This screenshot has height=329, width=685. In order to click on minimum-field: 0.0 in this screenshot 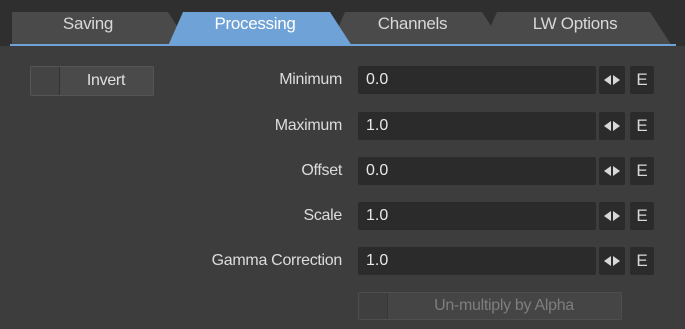, I will do `click(477, 80)`.